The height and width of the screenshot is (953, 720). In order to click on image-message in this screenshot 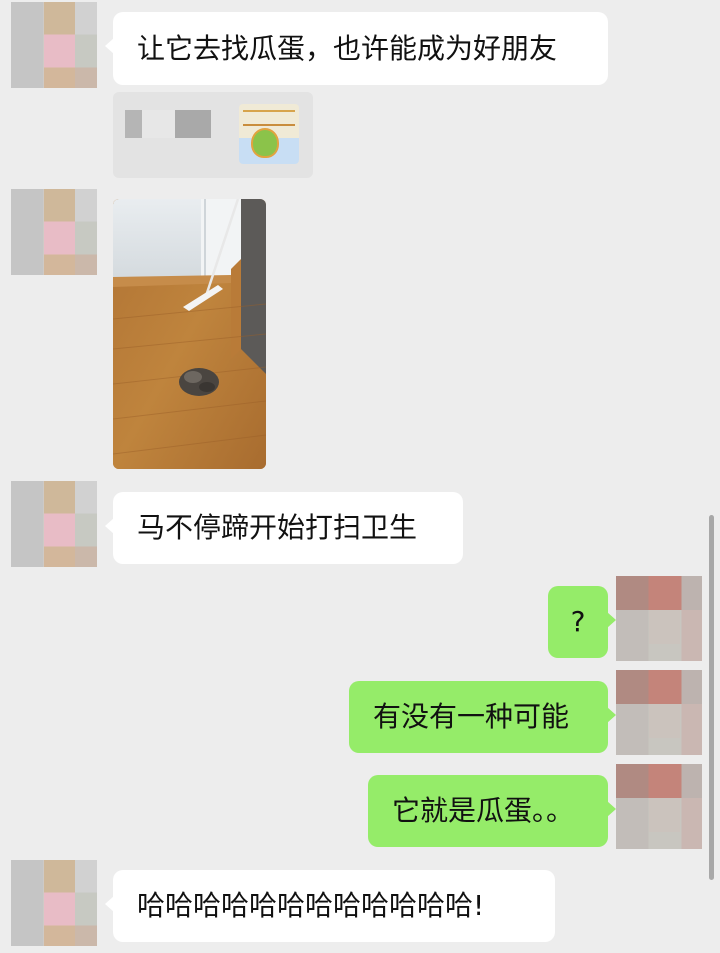, I will do `click(189, 334)`.